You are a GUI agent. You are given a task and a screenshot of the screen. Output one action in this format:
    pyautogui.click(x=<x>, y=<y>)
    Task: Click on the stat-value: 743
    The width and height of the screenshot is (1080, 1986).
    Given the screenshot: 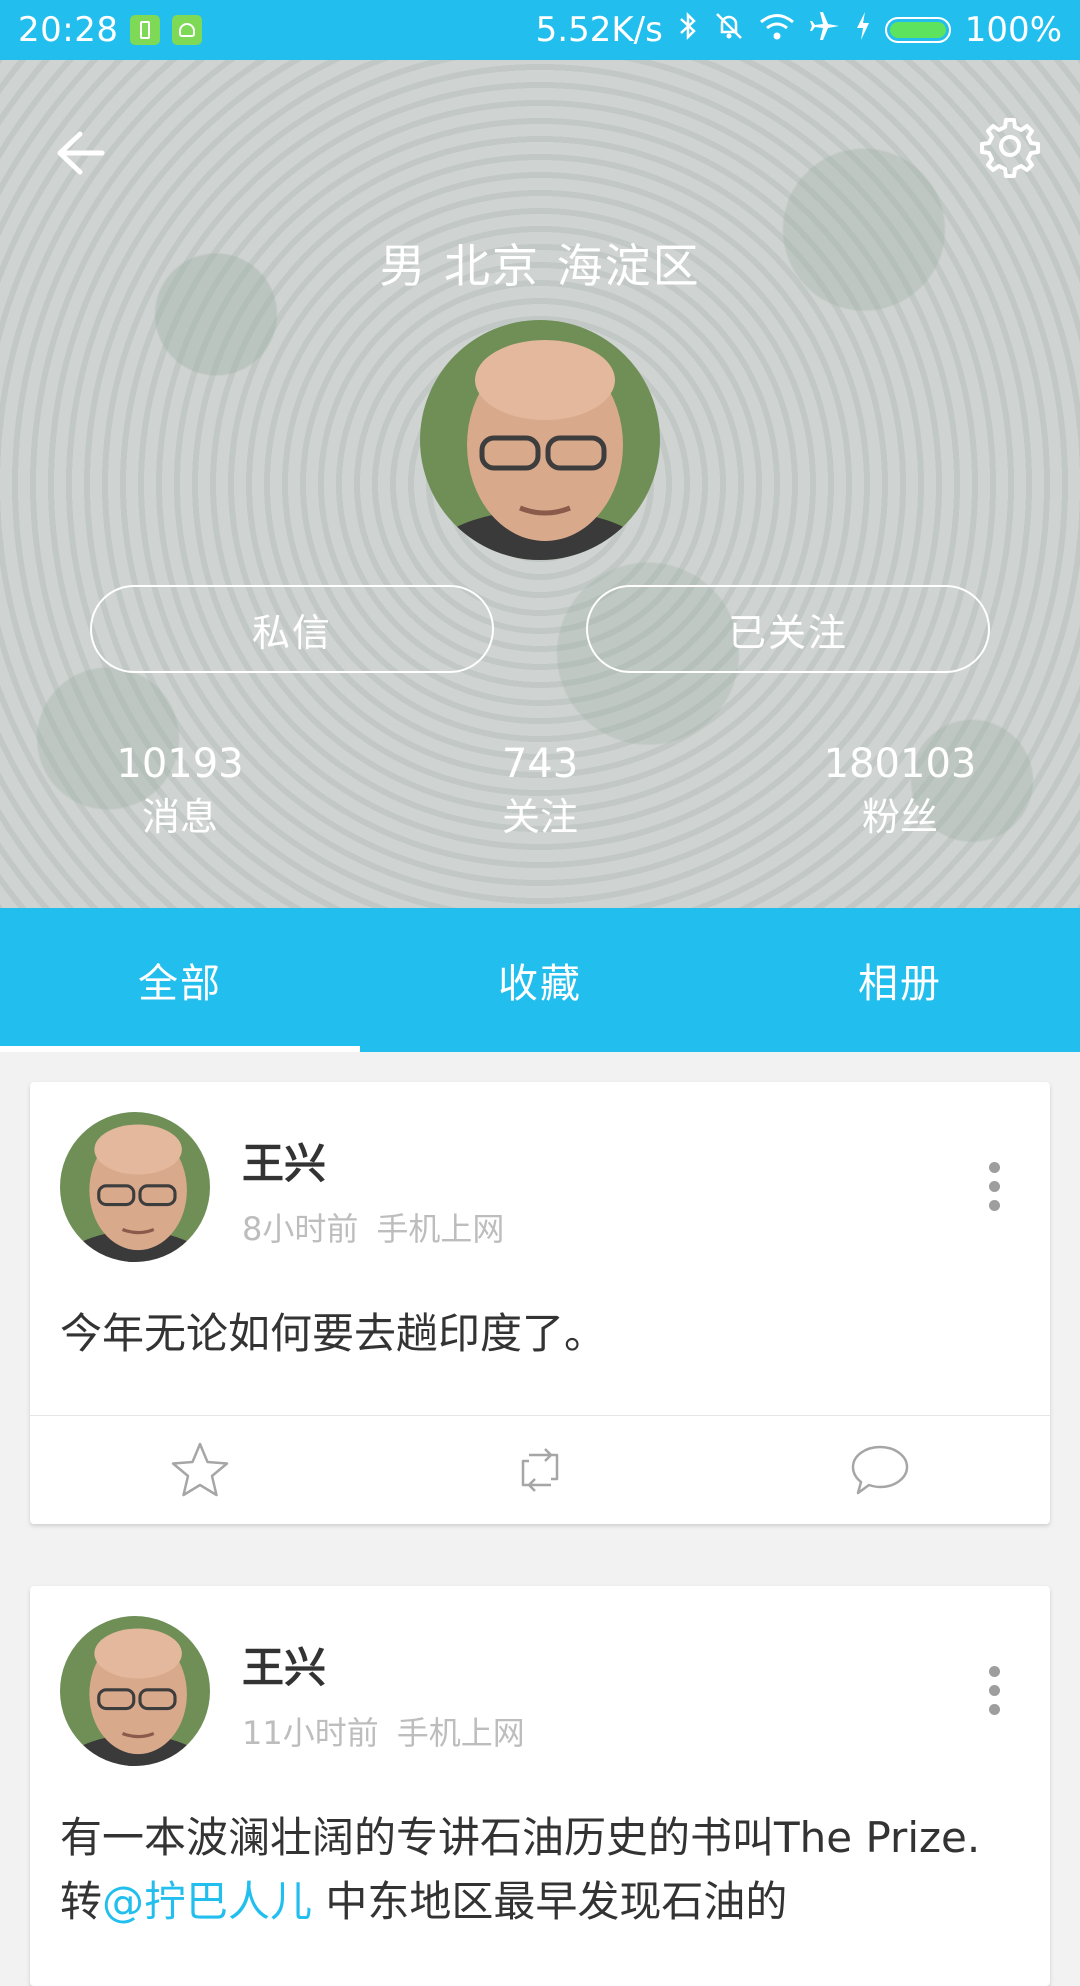 What is the action you would take?
    pyautogui.click(x=540, y=764)
    